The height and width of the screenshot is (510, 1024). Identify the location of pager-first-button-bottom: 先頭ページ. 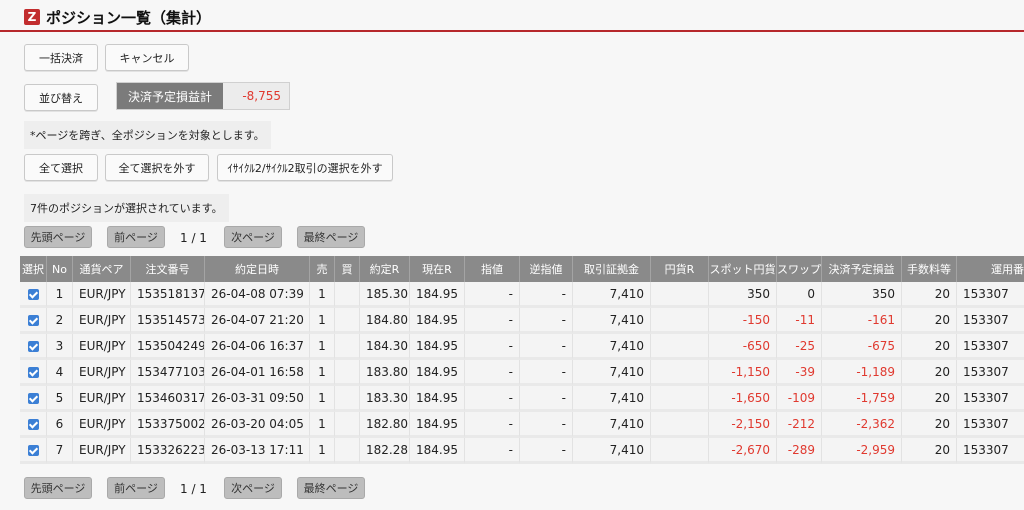
(58, 488).